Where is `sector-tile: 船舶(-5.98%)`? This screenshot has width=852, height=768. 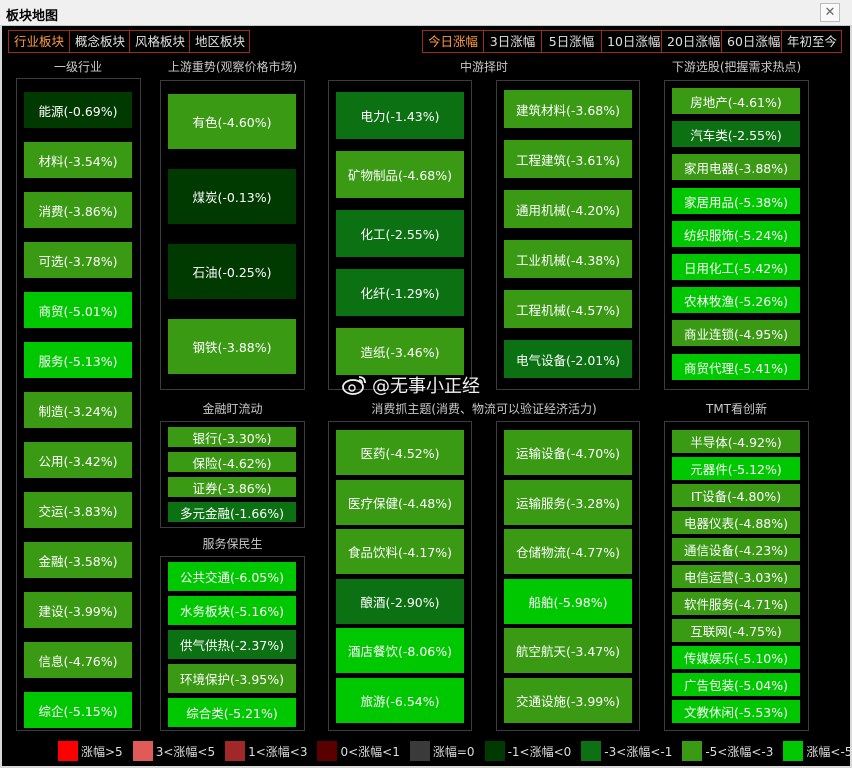
sector-tile: 船舶(-5.98%) is located at coordinates (568, 601).